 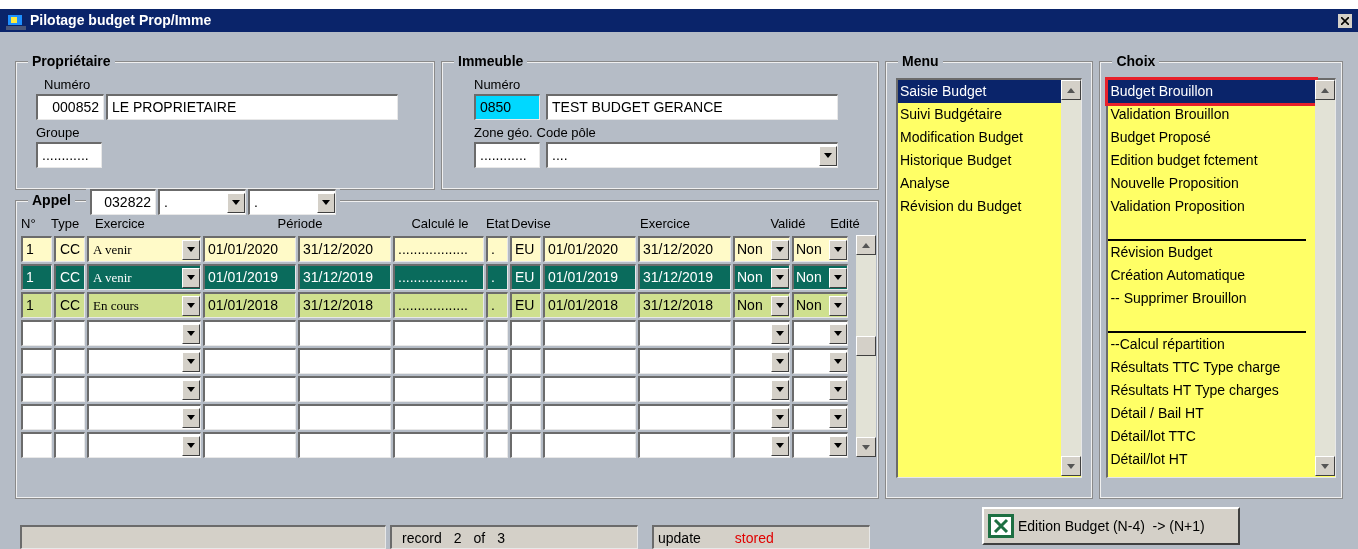 What do you see at coordinates (1211, 275) in the screenshot?
I see `menu-item: Création Automatique` at bounding box center [1211, 275].